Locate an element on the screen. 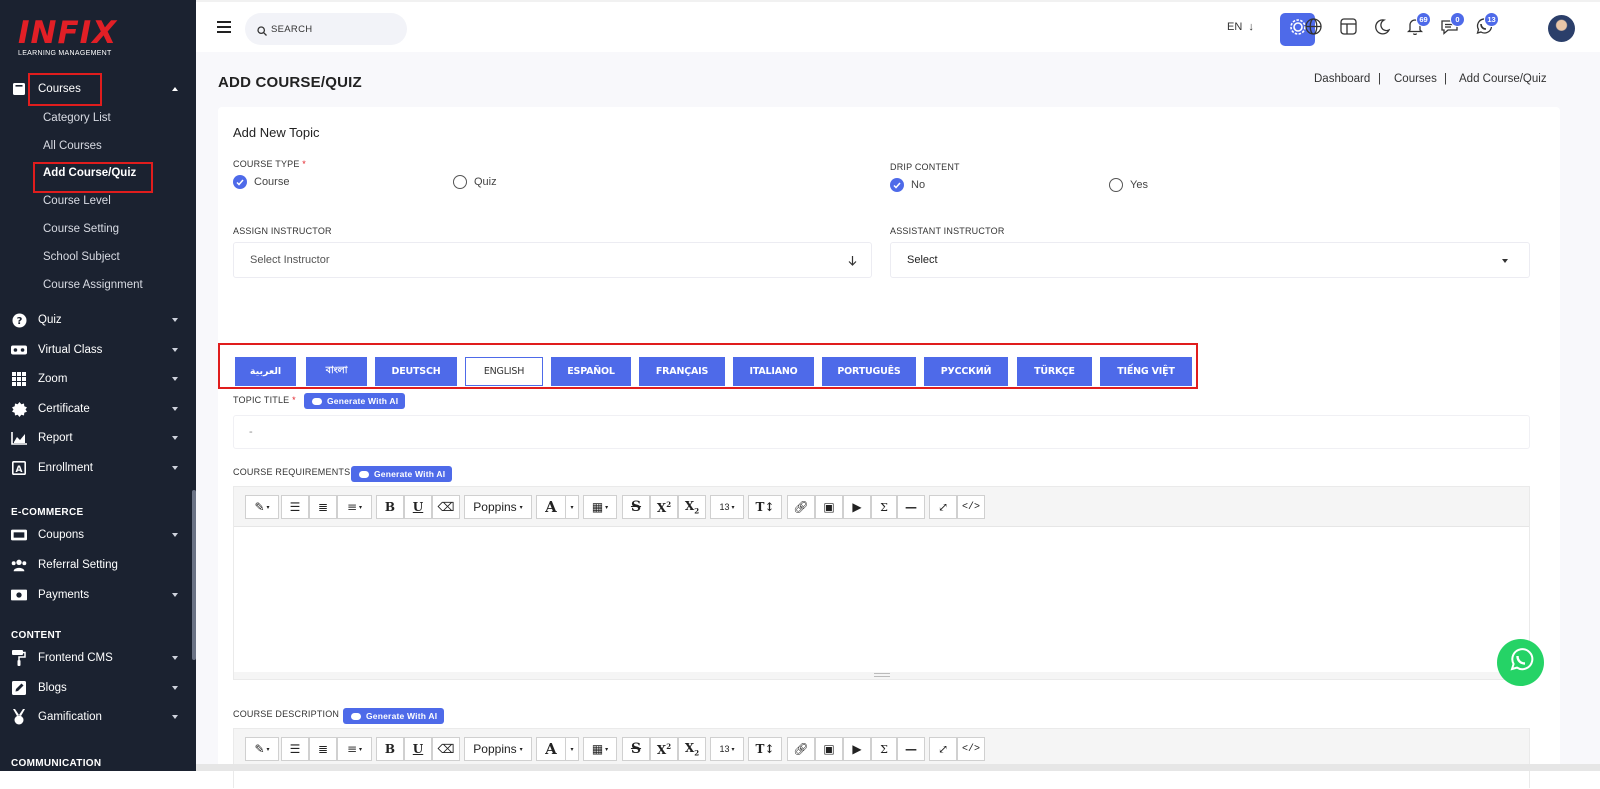  sidebar-item-gamification: Gamification is located at coordinates (98, 717).